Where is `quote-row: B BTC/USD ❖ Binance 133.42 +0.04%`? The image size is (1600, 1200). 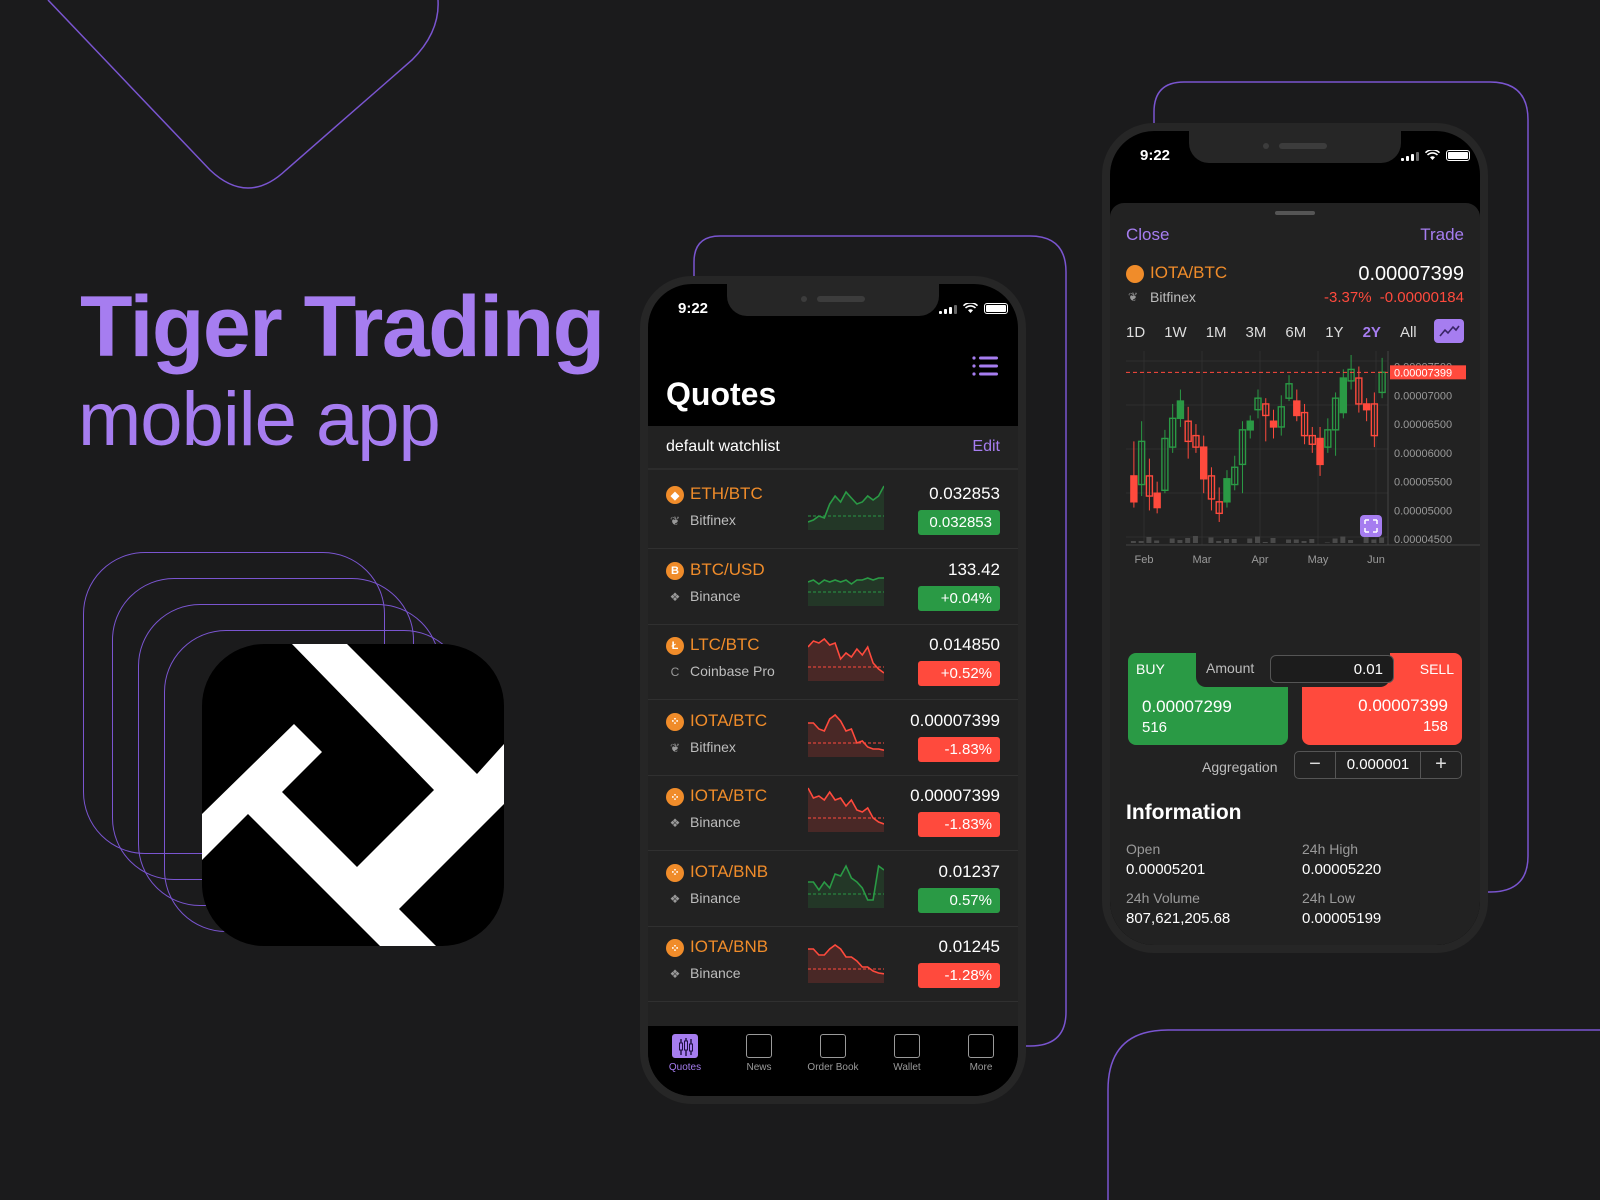 quote-row: B BTC/USD ❖ Binance 133.42 +0.04% is located at coordinates (833, 586).